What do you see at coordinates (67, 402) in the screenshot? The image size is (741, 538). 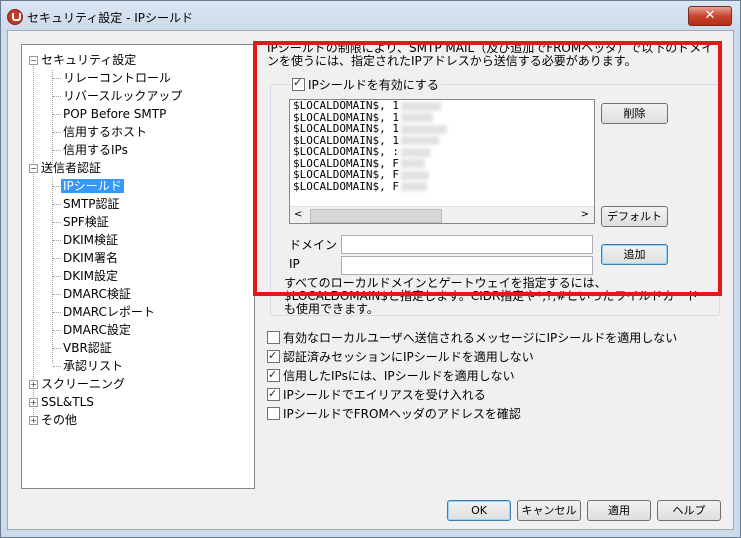 I see `tree-item-ssl-tls: SSL&TLS` at bounding box center [67, 402].